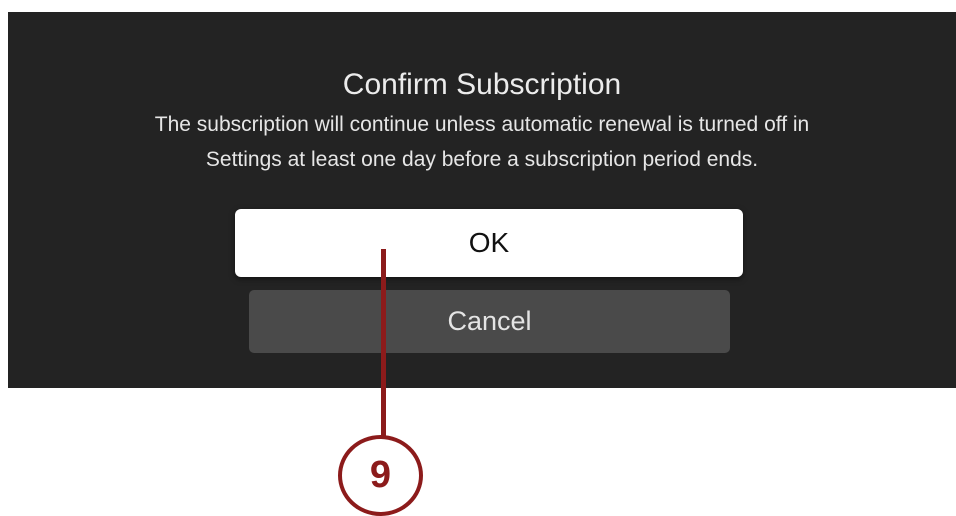 Image resolution: width=956 pixels, height=516 pixels. What do you see at coordinates (380, 475) in the screenshot?
I see `callout-number-badge: 9` at bounding box center [380, 475].